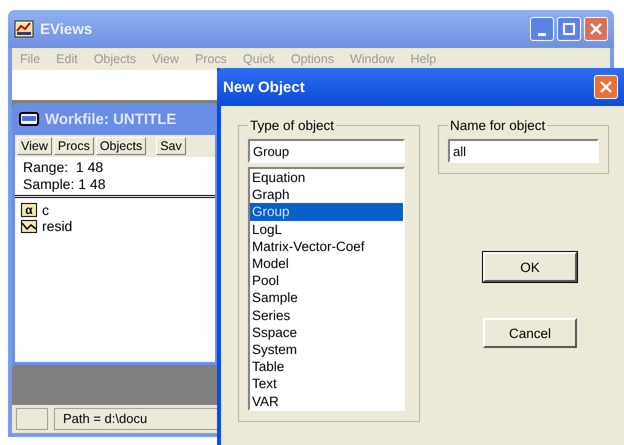 This screenshot has width=624, height=445. What do you see at coordinates (63, 167) in the screenshot?
I see `range-text: Range: 1 48` at bounding box center [63, 167].